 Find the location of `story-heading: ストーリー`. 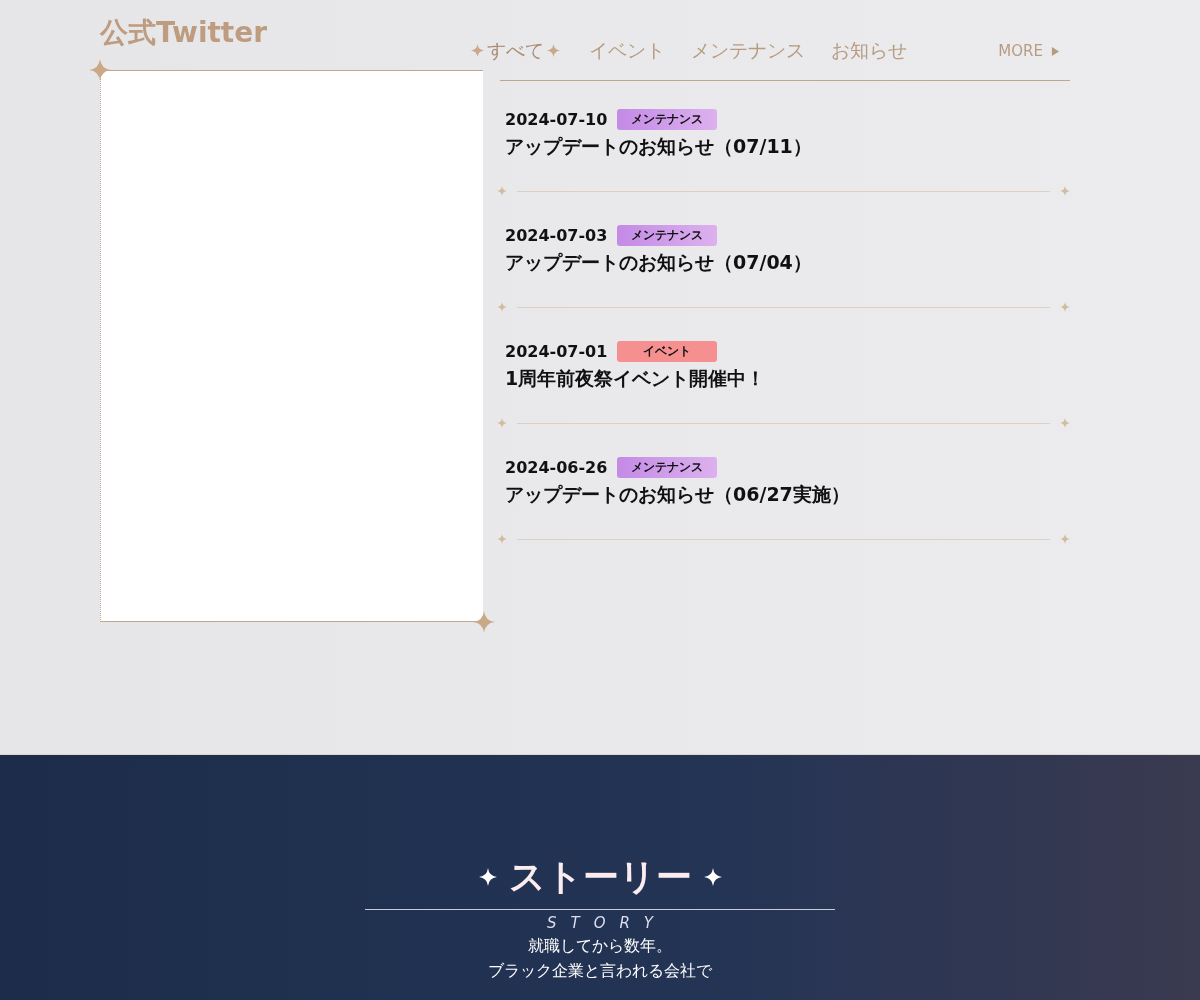

story-heading: ストーリー is located at coordinates (600, 877).